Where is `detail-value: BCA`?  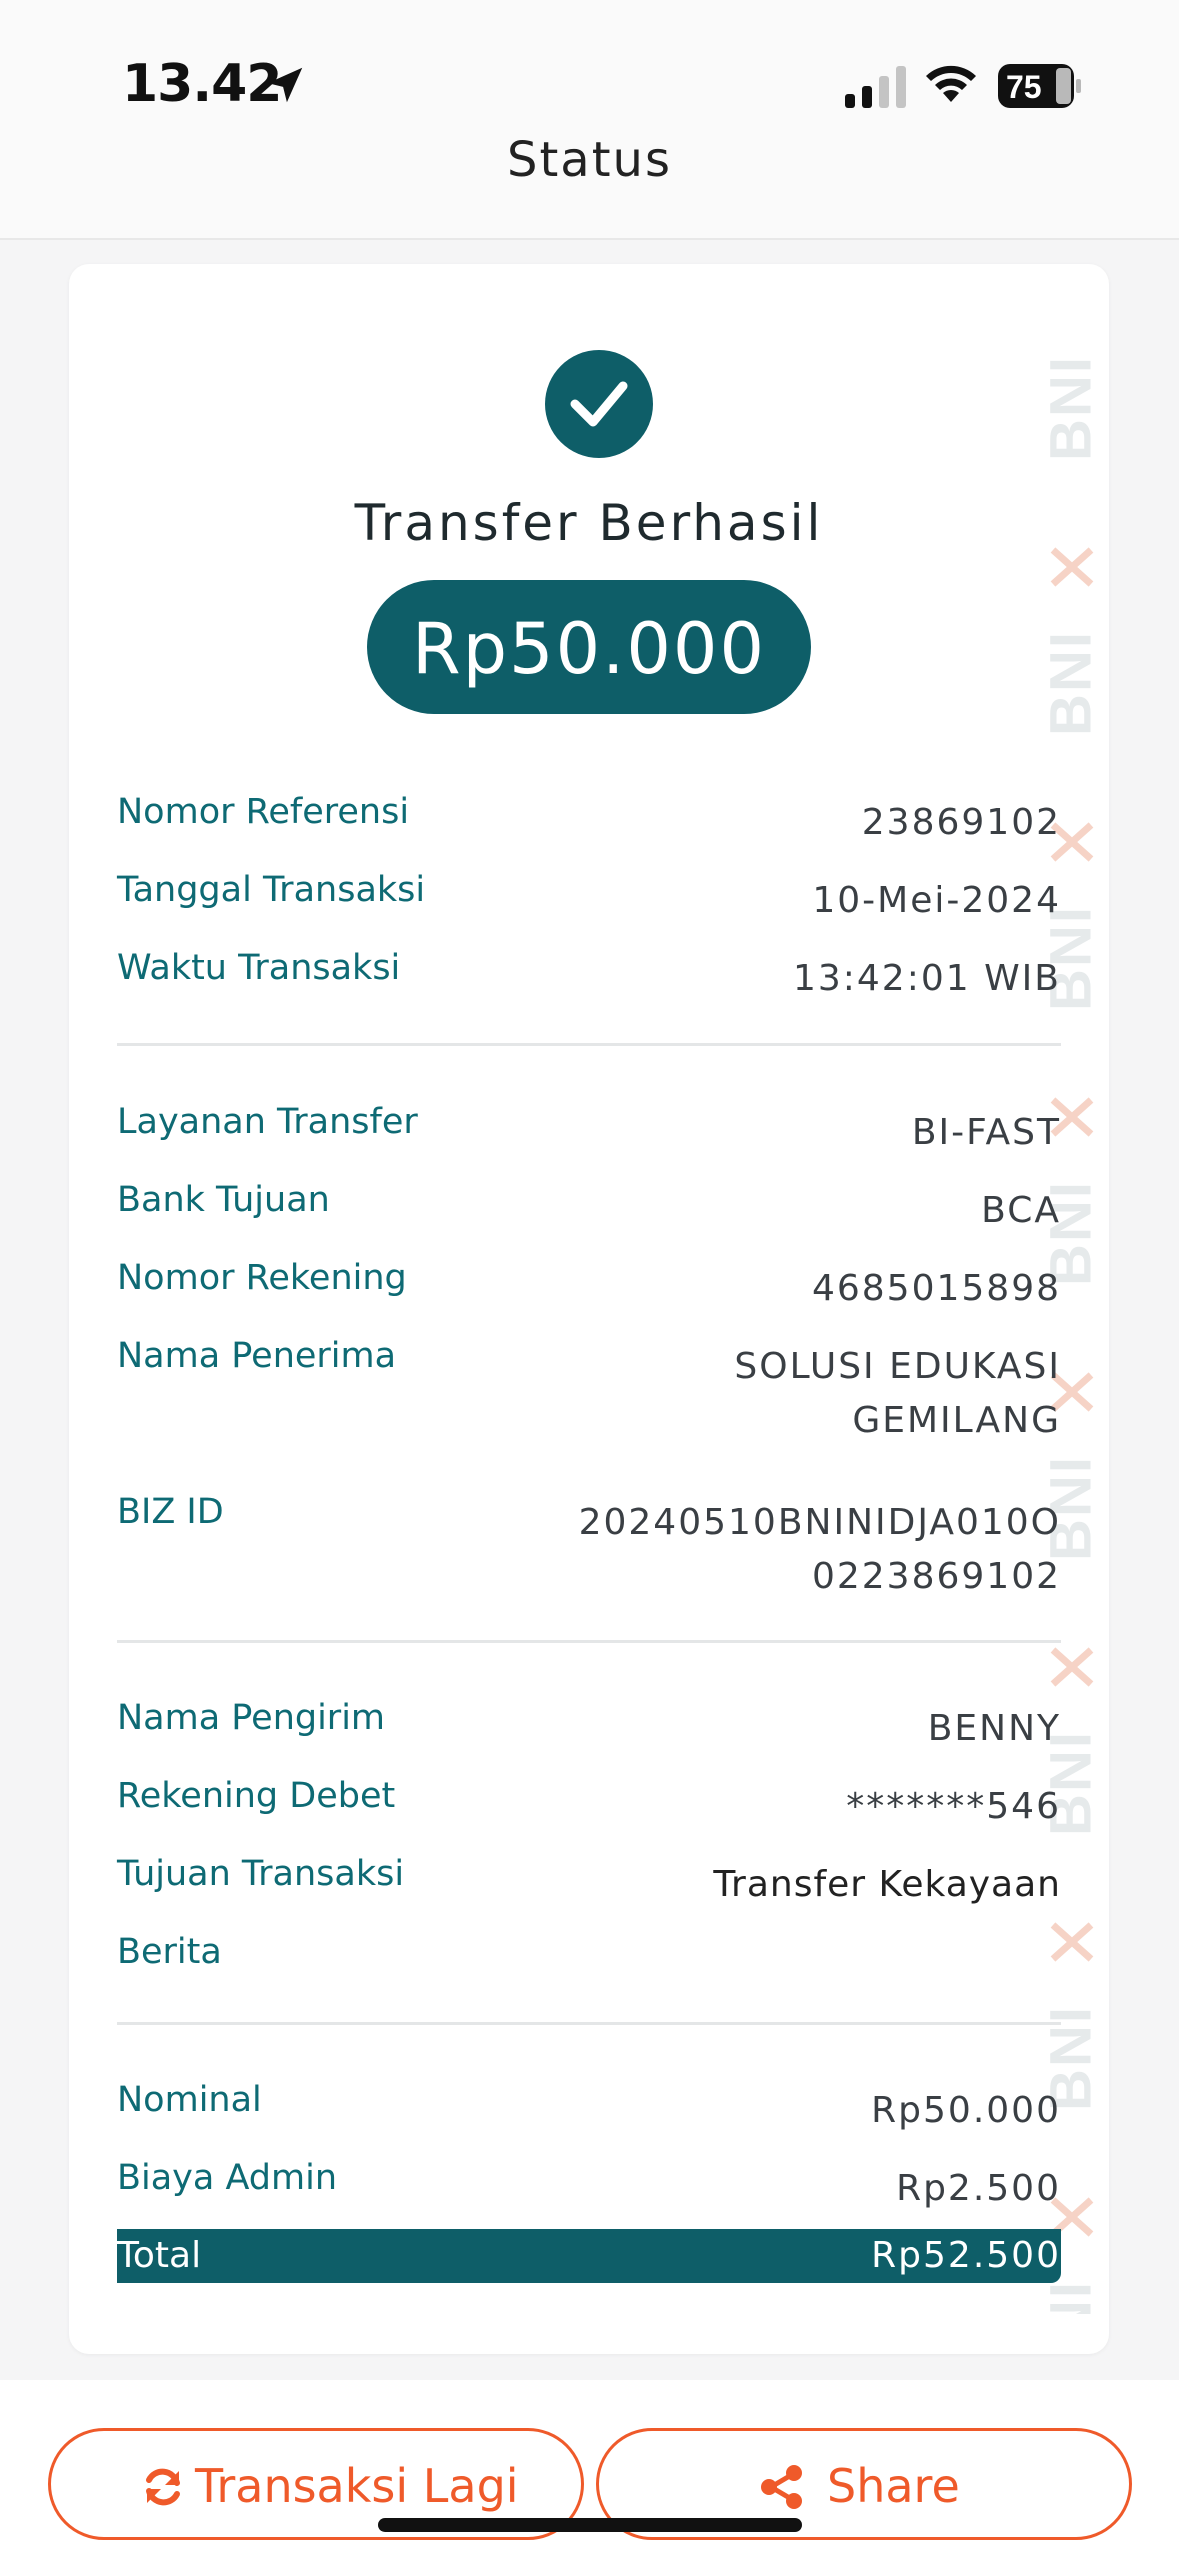 detail-value: BCA is located at coordinates (1021, 1210).